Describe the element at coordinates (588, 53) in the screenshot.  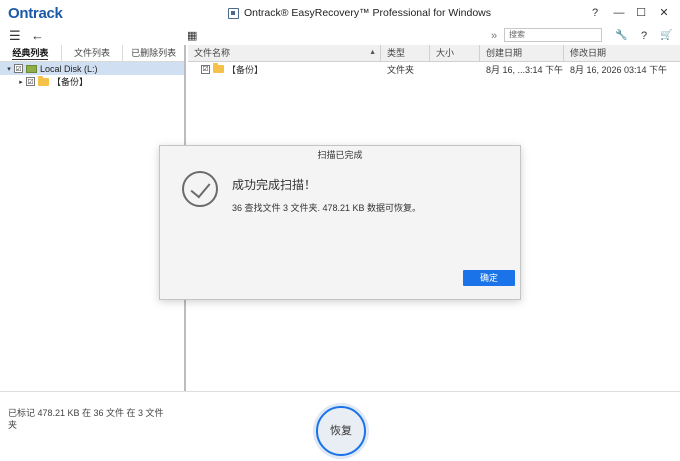
I see `column-header-label: 修改日期` at that location.